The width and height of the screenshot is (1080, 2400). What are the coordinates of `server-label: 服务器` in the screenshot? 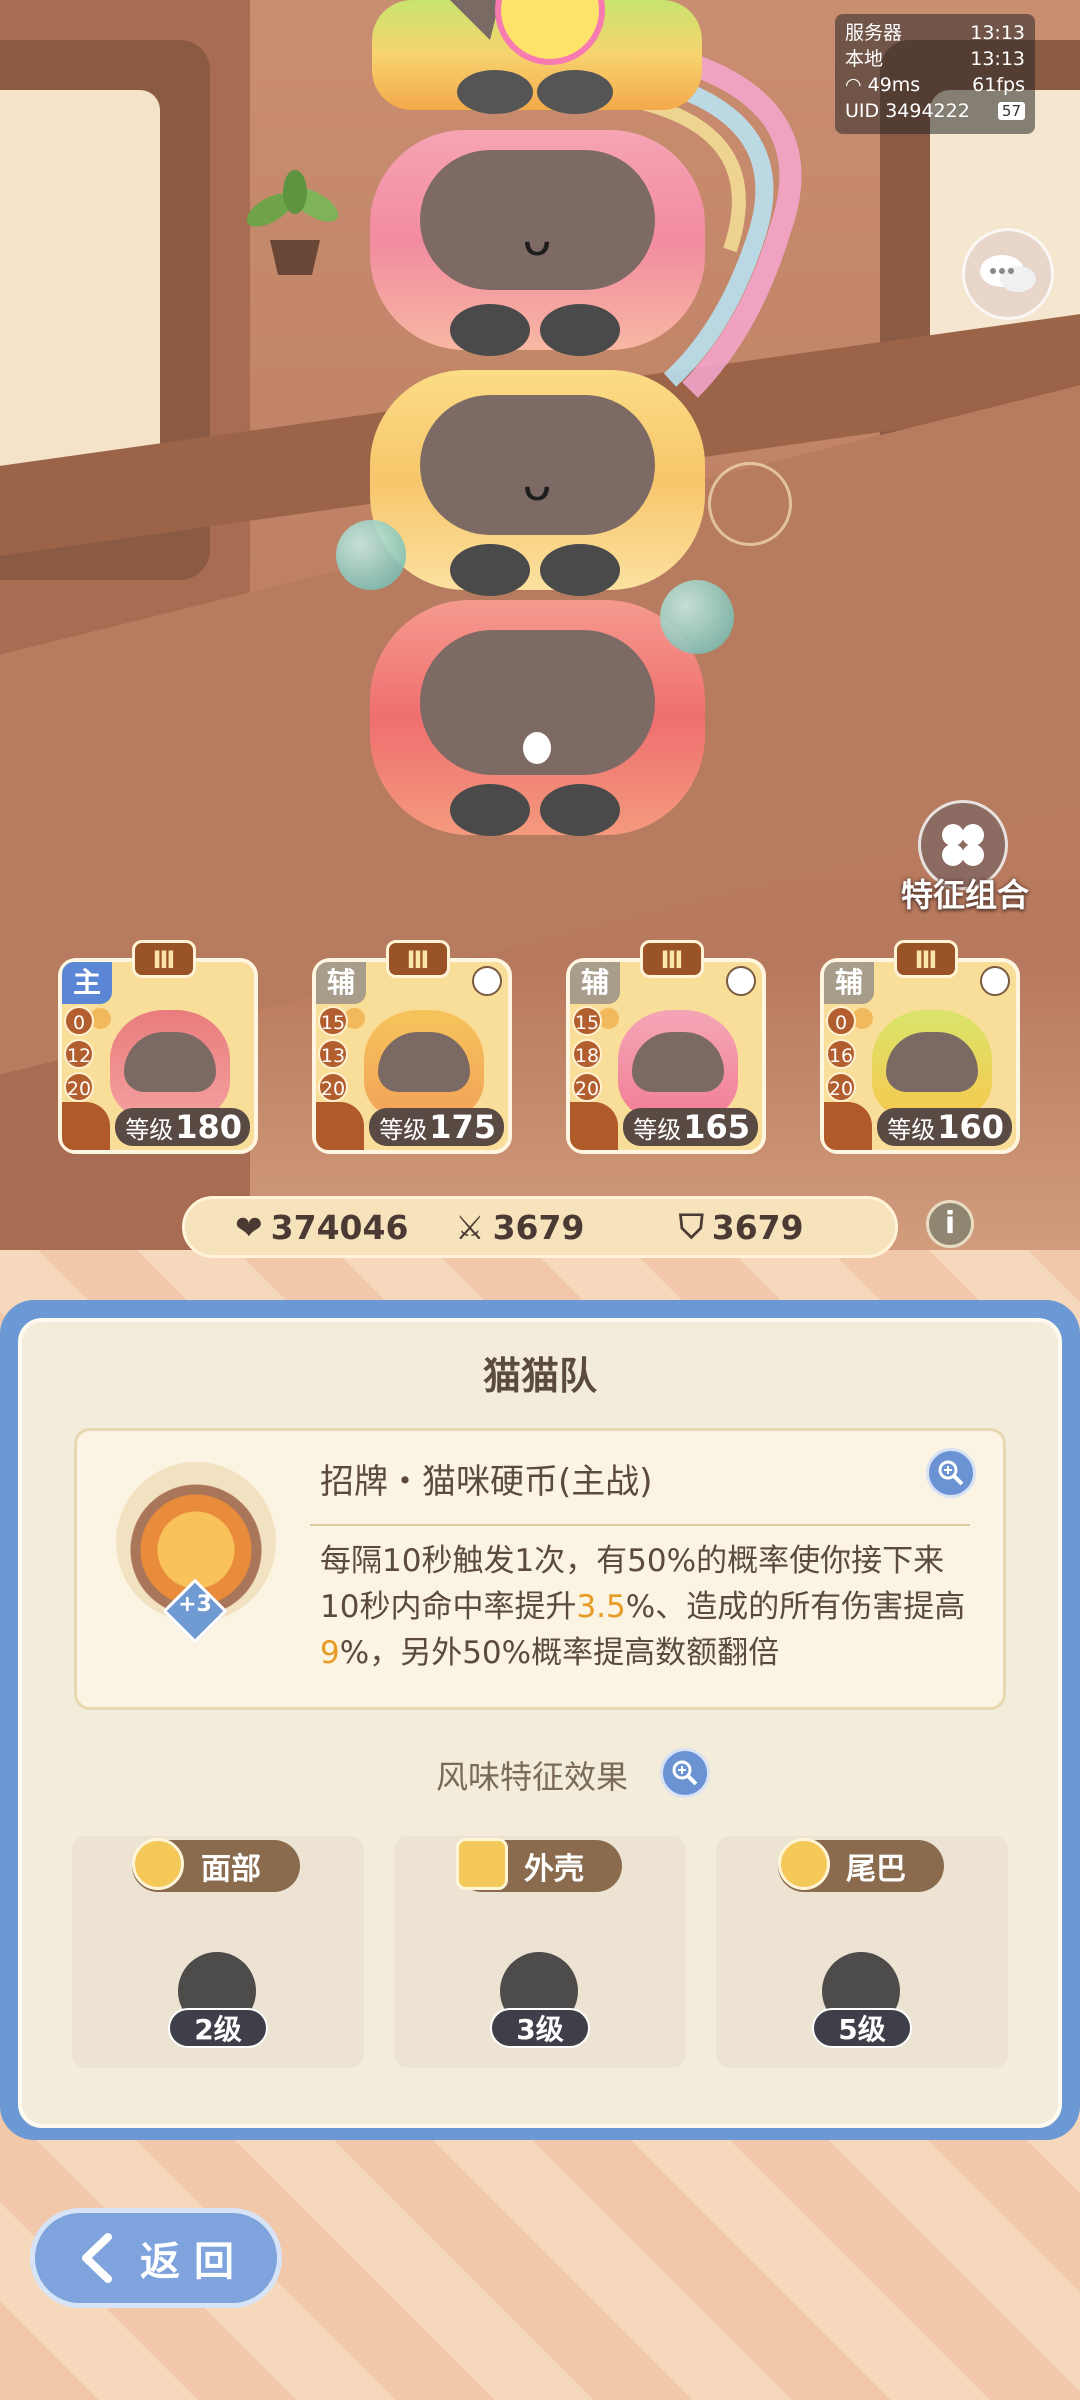 It's located at (874, 33).